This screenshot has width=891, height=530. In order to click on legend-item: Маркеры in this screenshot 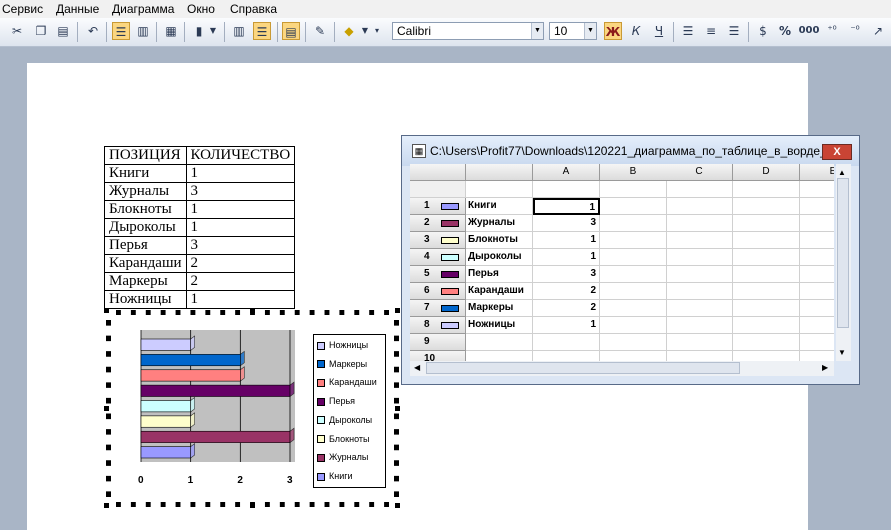, I will do `click(342, 364)`.